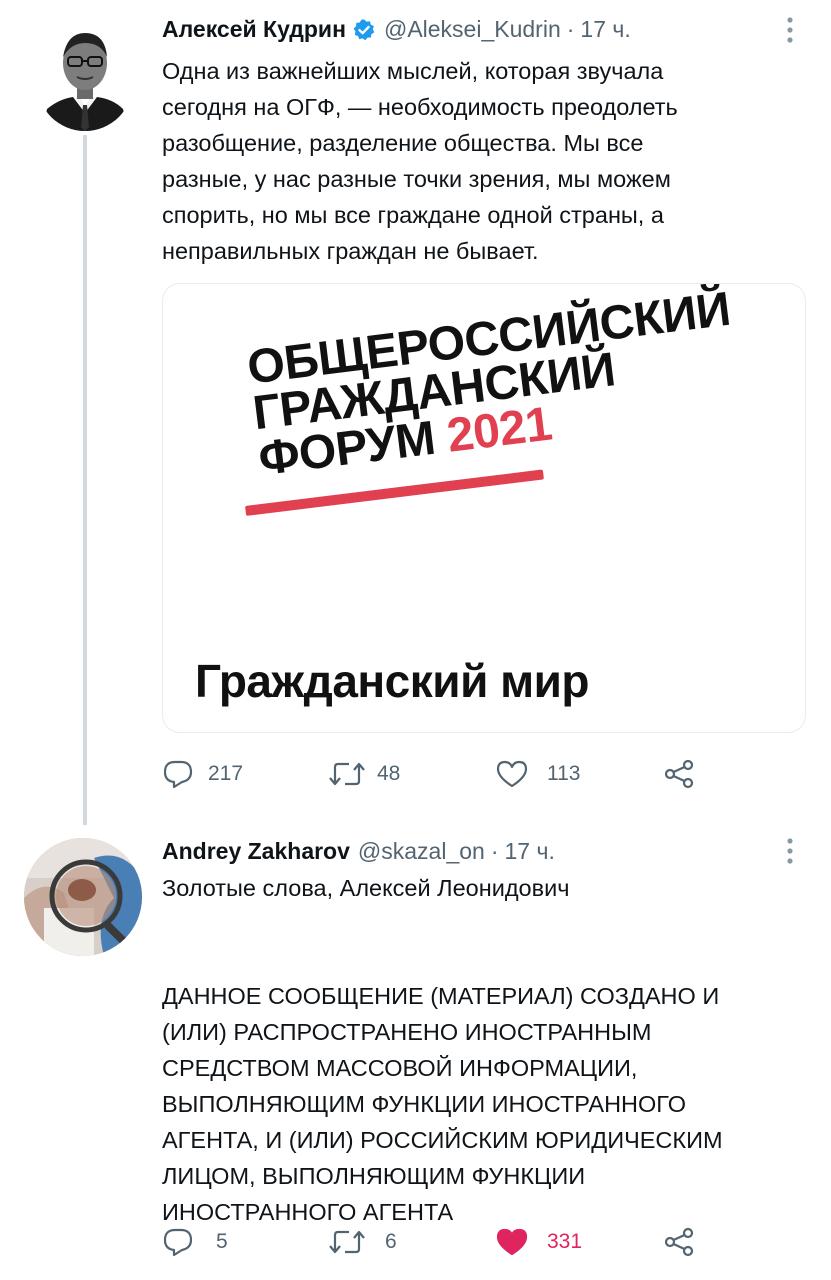 This screenshot has height=1280, width=831. I want to click on author-handle: @Aleksei_Kudrin, so click(472, 29).